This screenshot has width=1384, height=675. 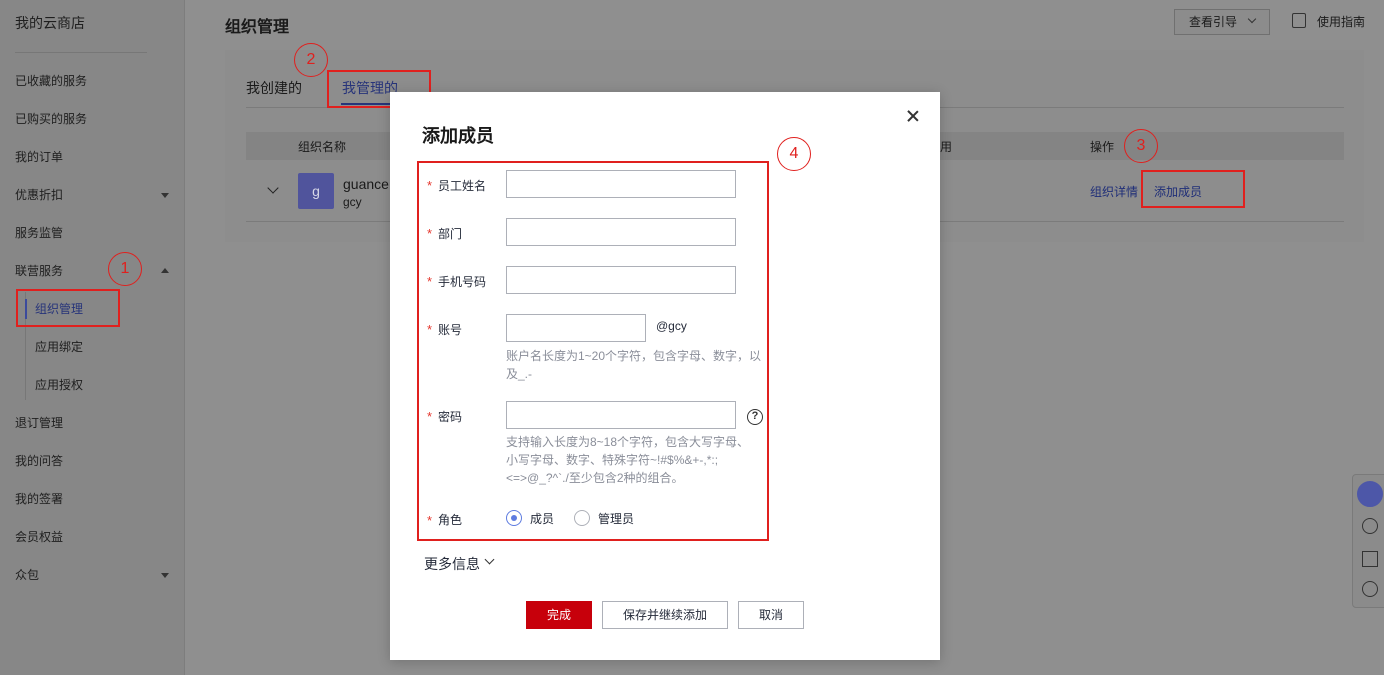 What do you see at coordinates (51, 81) in the screenshot?
I see `sidebar-item-favorites: 已收藏的服务` at bounding box center [51, 81].